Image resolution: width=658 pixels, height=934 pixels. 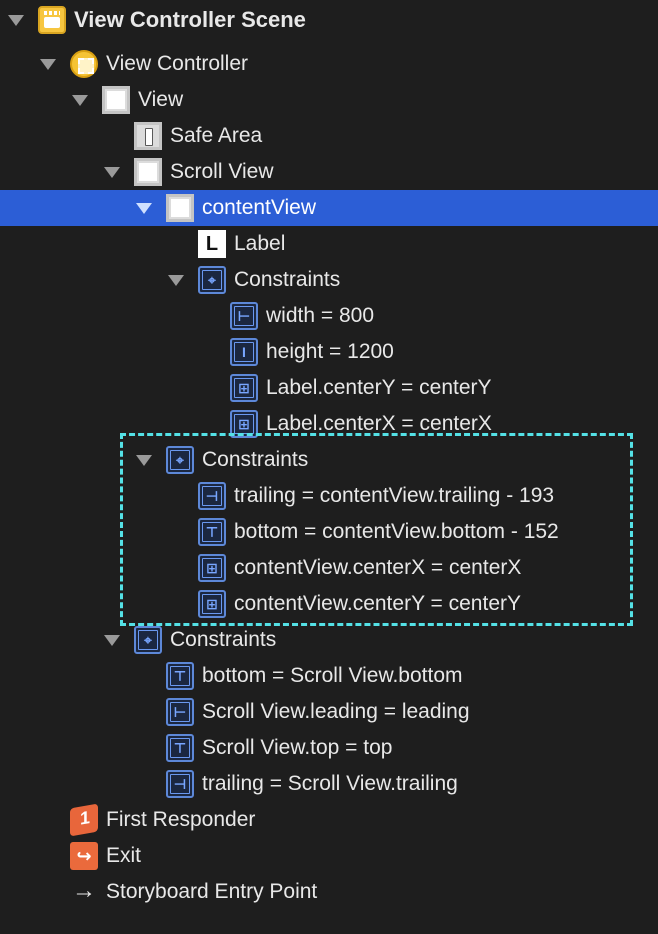 What do you see at coordinates (180, 712) in the screenshot?
I see `leading-constraint-icon: ⊢` at bounding box center [180, 712].